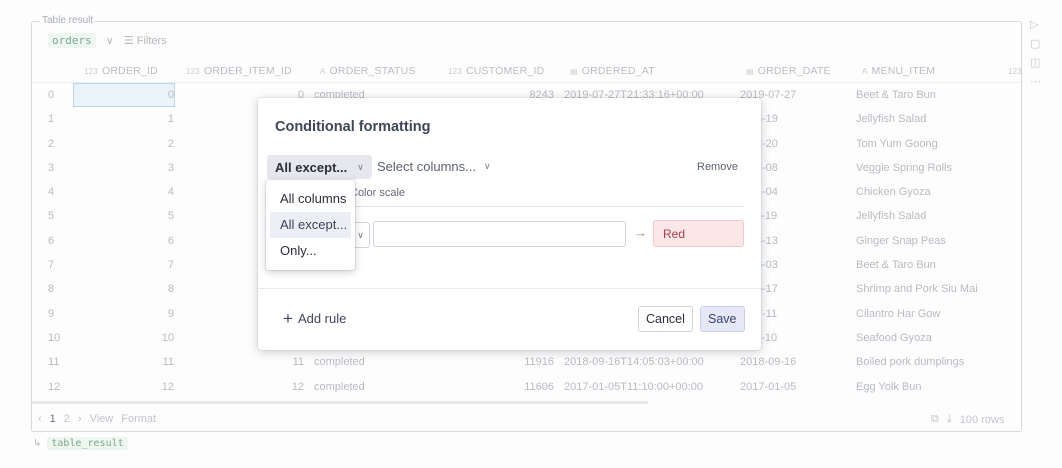 The height and width of the screenshot is (468, 1062). I want to click on more-icon: ⋯, so click(1035, 81).